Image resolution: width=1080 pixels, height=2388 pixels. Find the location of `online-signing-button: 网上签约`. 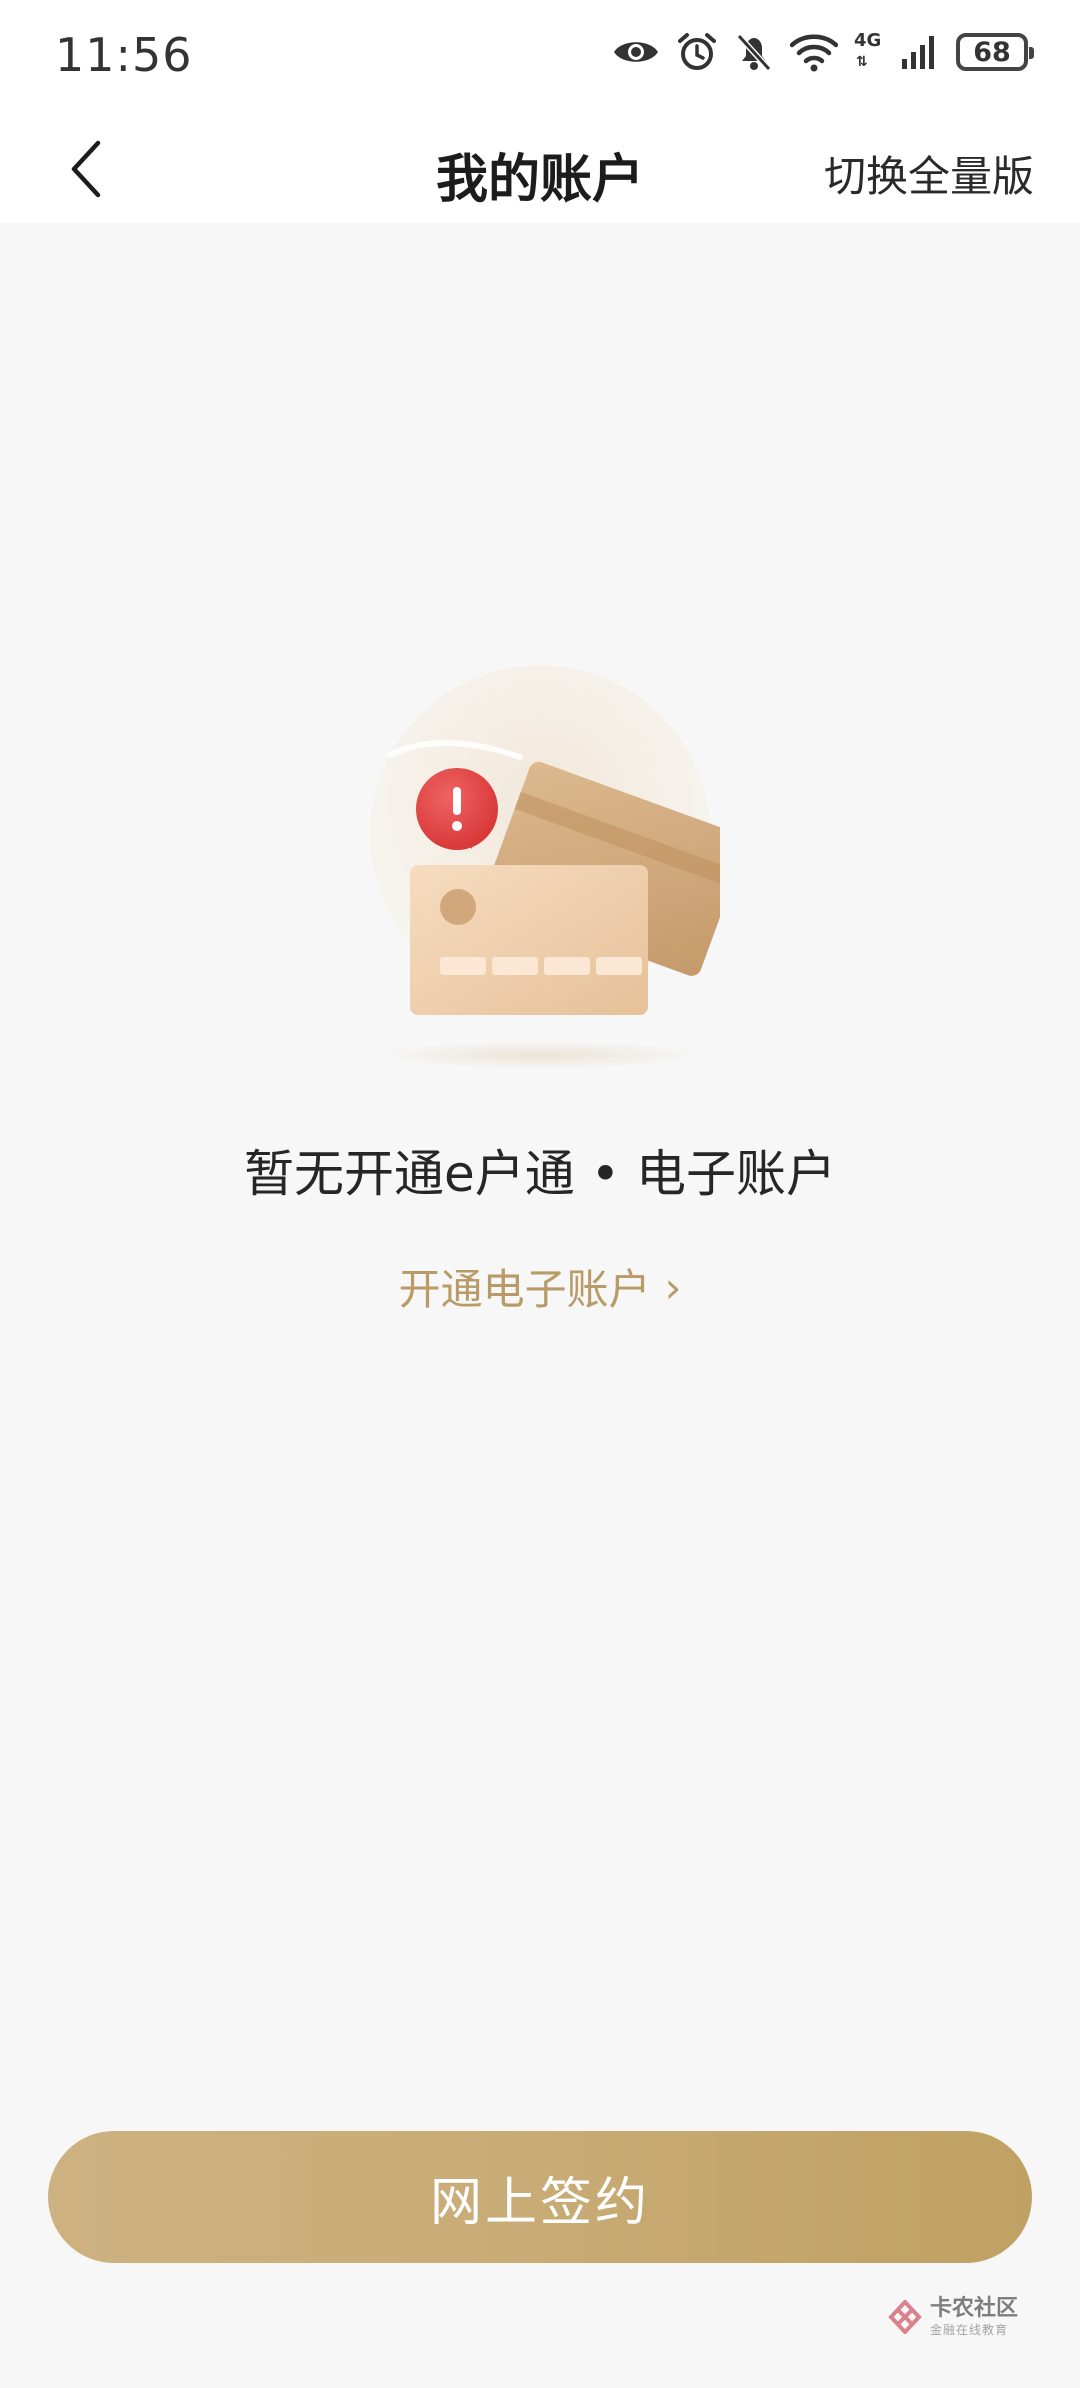

online-signing-button: 网上签约 is located at coordinates (540, 2197).